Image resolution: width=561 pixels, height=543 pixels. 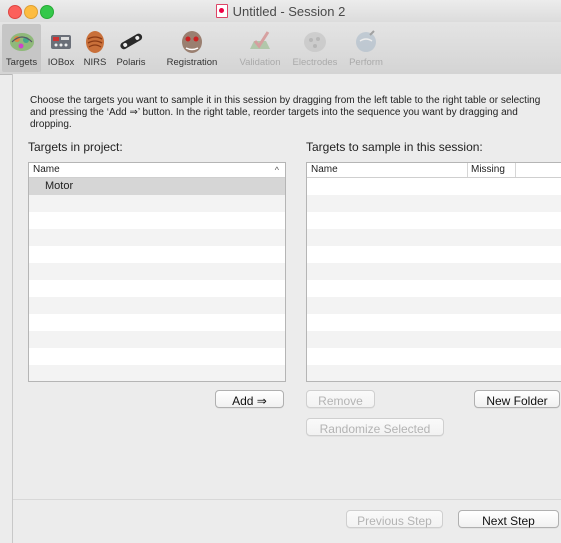 What do you see at coordinates (260, 40) in the screenshot?
I see `validation-icon` at bounding box center [260, 40].